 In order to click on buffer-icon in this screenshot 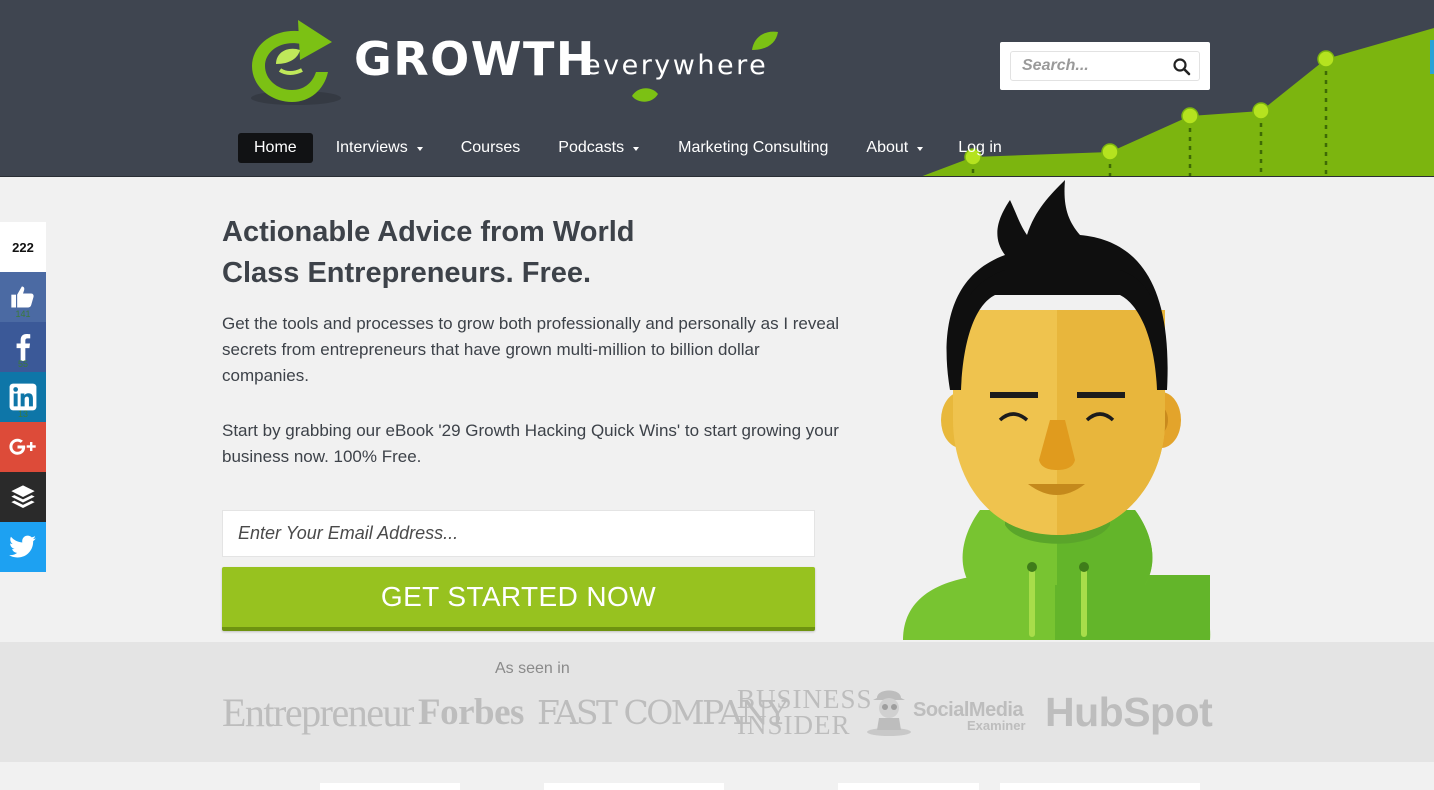, I will do `click(23, 496)`.